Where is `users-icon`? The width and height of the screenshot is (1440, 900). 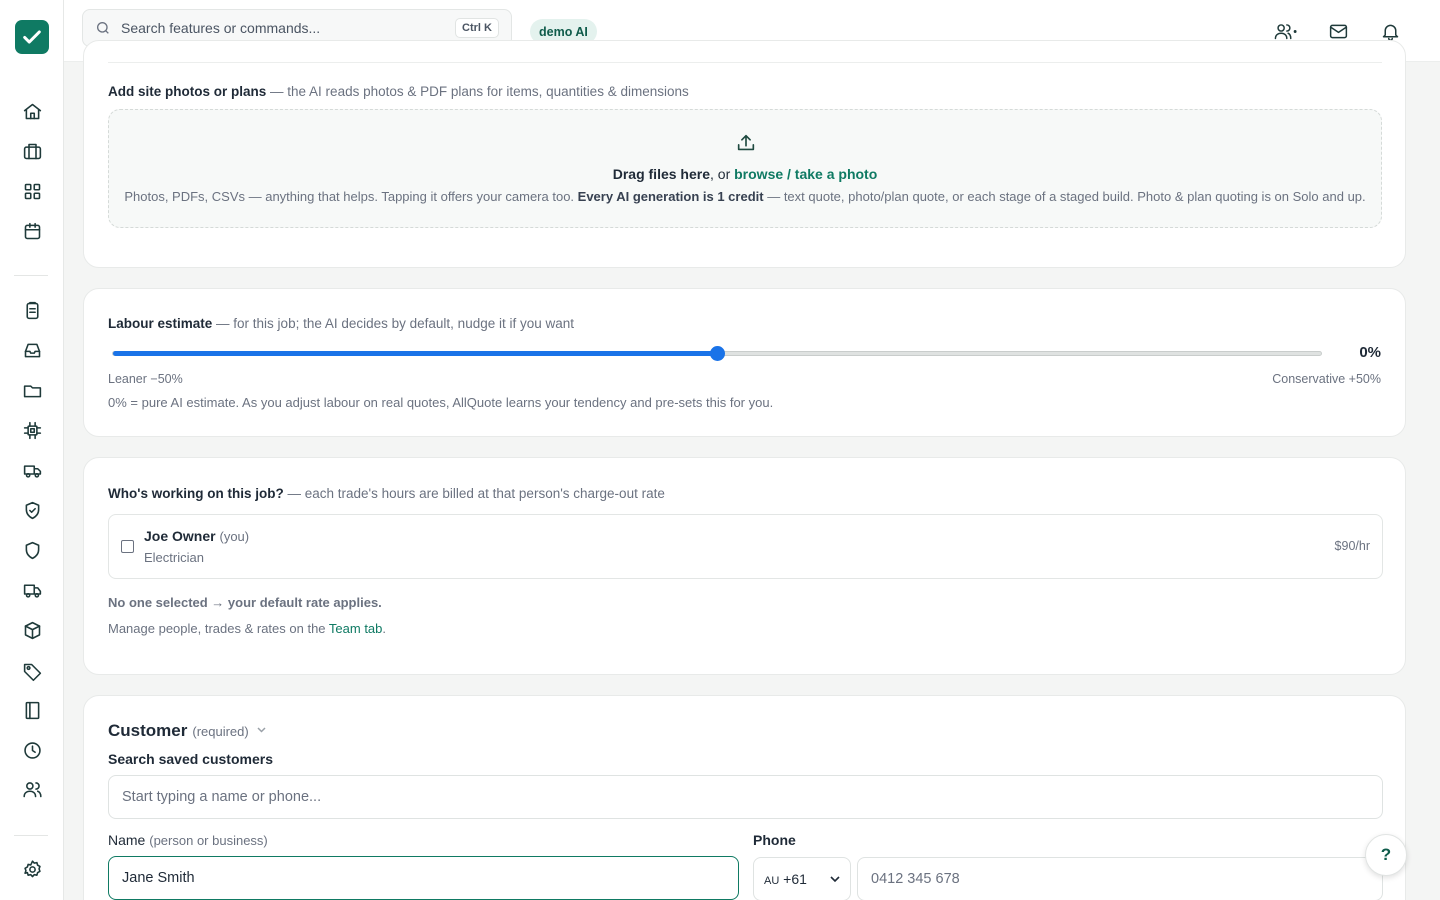 users-icon is located at coordinates (32, 789).